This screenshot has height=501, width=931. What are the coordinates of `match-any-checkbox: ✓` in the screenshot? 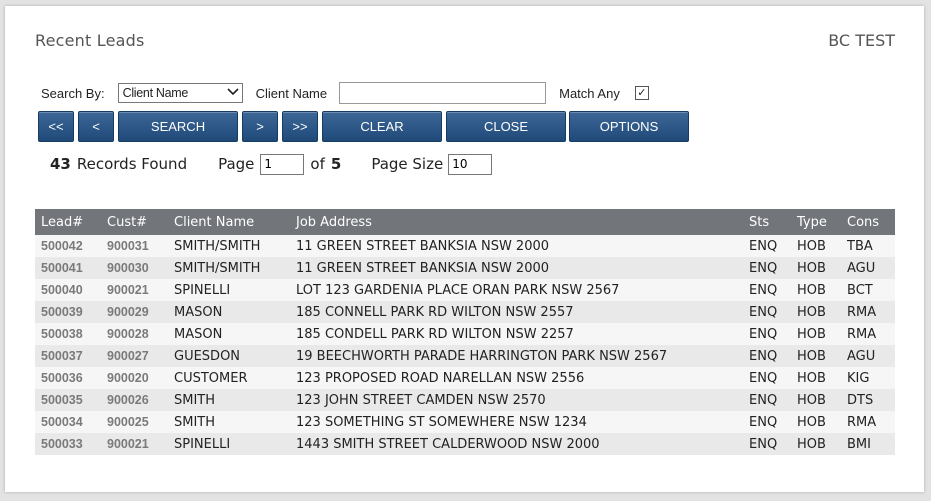 It's located at (641, 93).